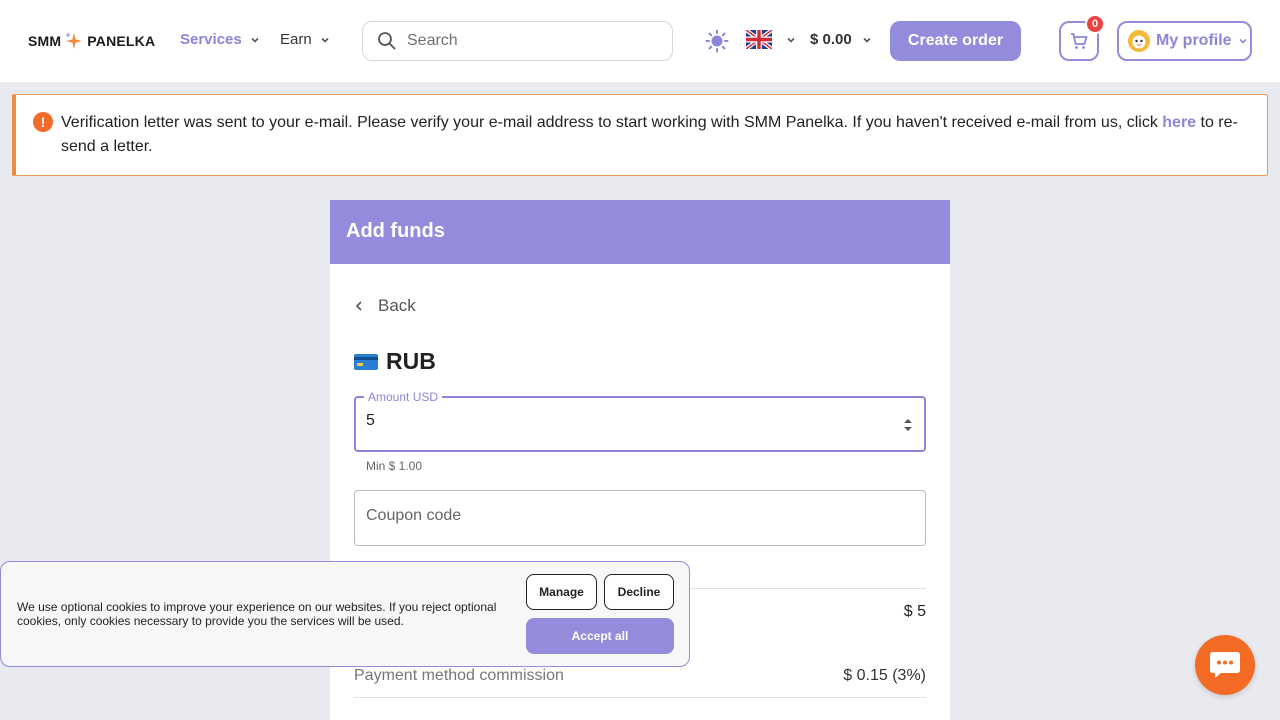  Describe the element at coordinates (640, 697) in the screenshot. I see `divider` at that location.